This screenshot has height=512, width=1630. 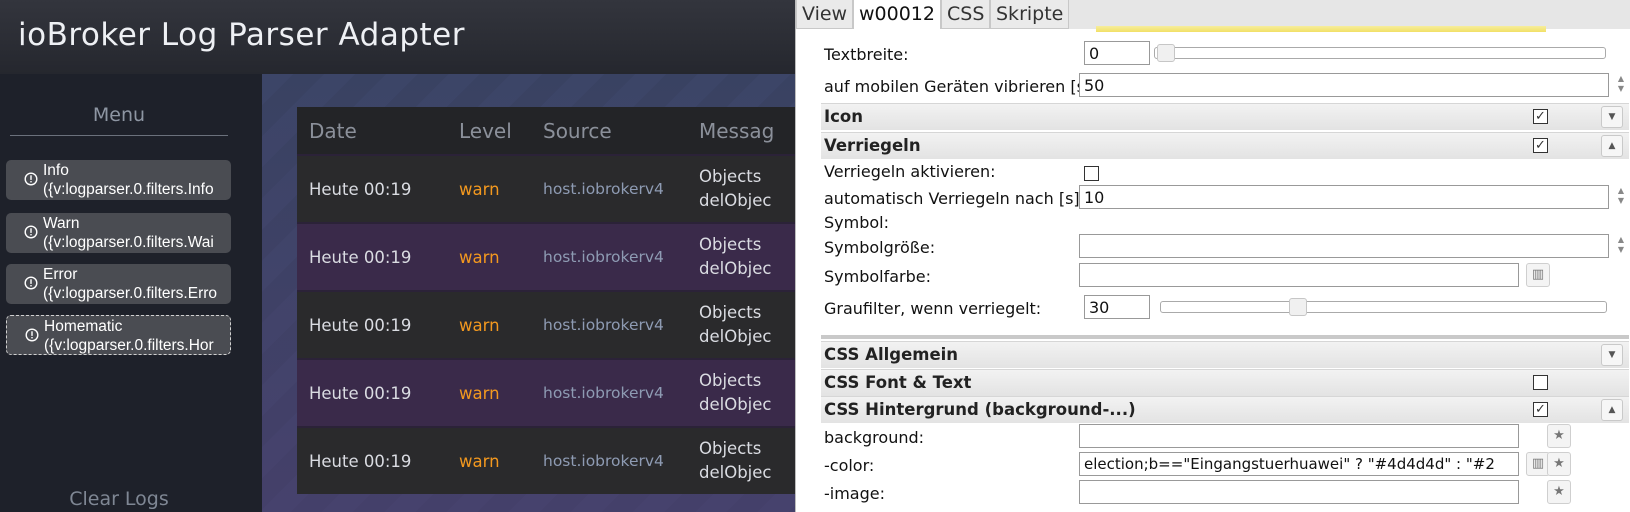 What do you see at coordinates (1225, 409) in the screenshot?
I see `group-css-hintergrund: CSS Hintergrund (background-...) ✓ ▲` at bounding box center [1225, 409].